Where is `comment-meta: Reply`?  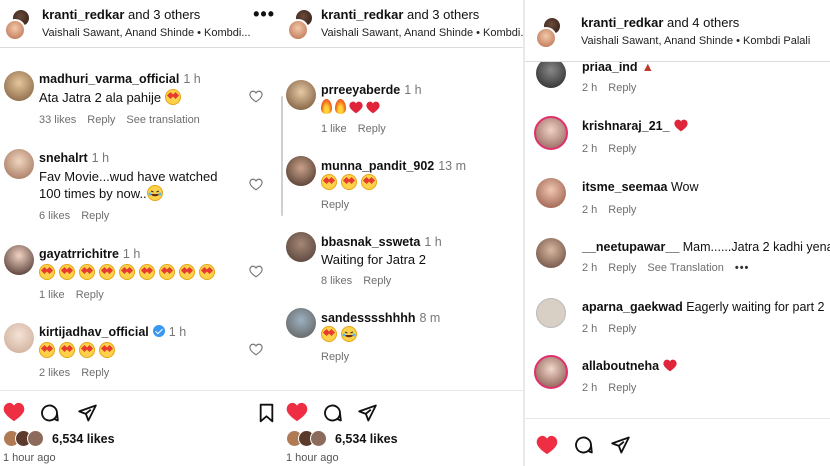
comment-meta: Reply is located at coordinates (340, 205).